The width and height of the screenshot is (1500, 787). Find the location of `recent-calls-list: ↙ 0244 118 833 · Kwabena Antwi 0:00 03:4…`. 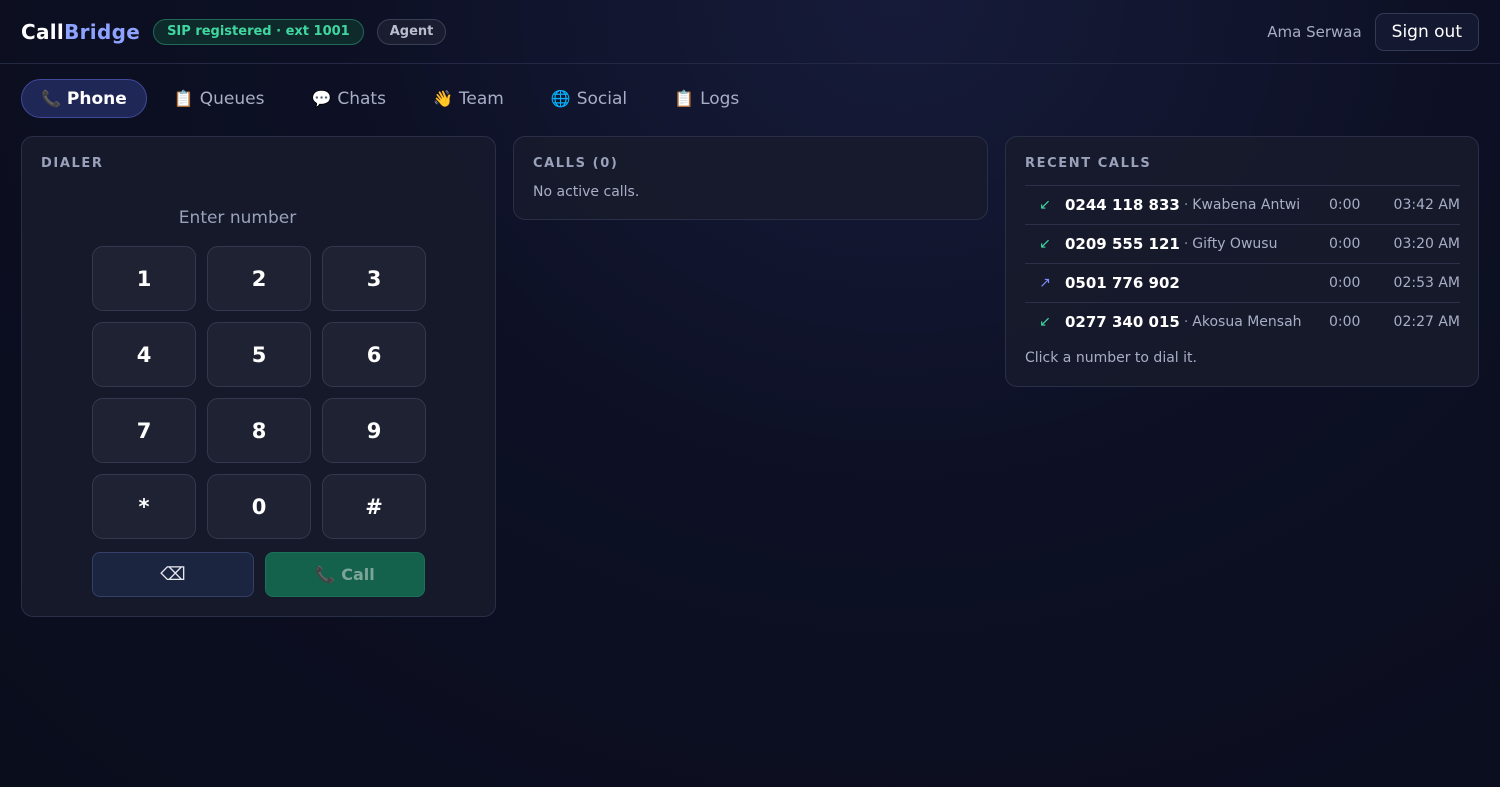

recent-calls-list: ↙ 0244 118 833 · Kwabena Antwi 0:00 03:4… is located at coordinates (1242, 263).